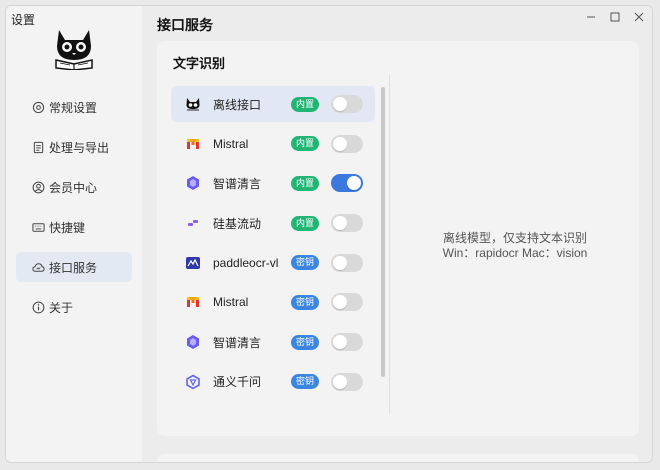  Describe the element at coordinates (273, 342) in the screenshot. I see `provider-row: 智谱清言 密钥` at that location.